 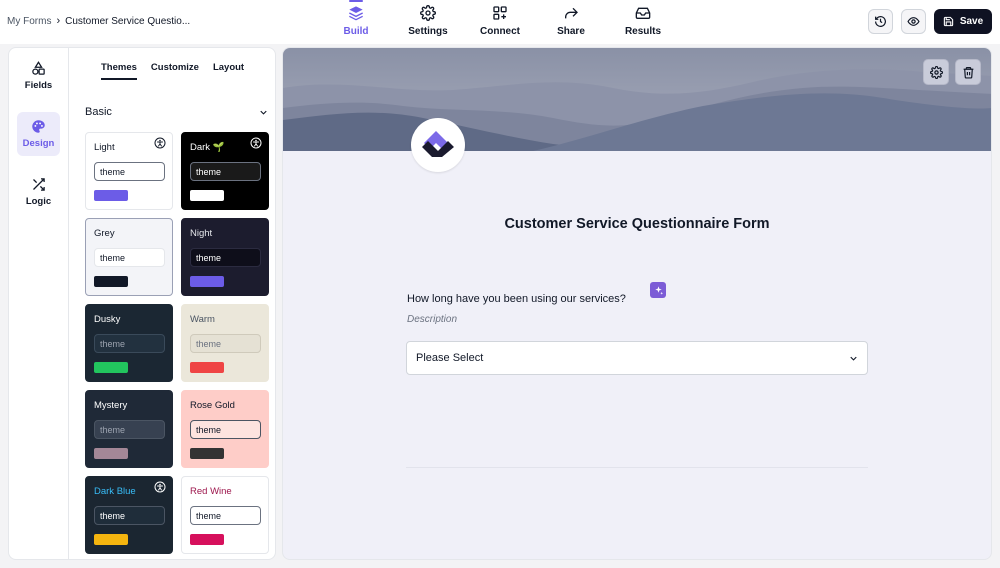 I want to click on nav-connect: Connect, so click(x=500, y=21).